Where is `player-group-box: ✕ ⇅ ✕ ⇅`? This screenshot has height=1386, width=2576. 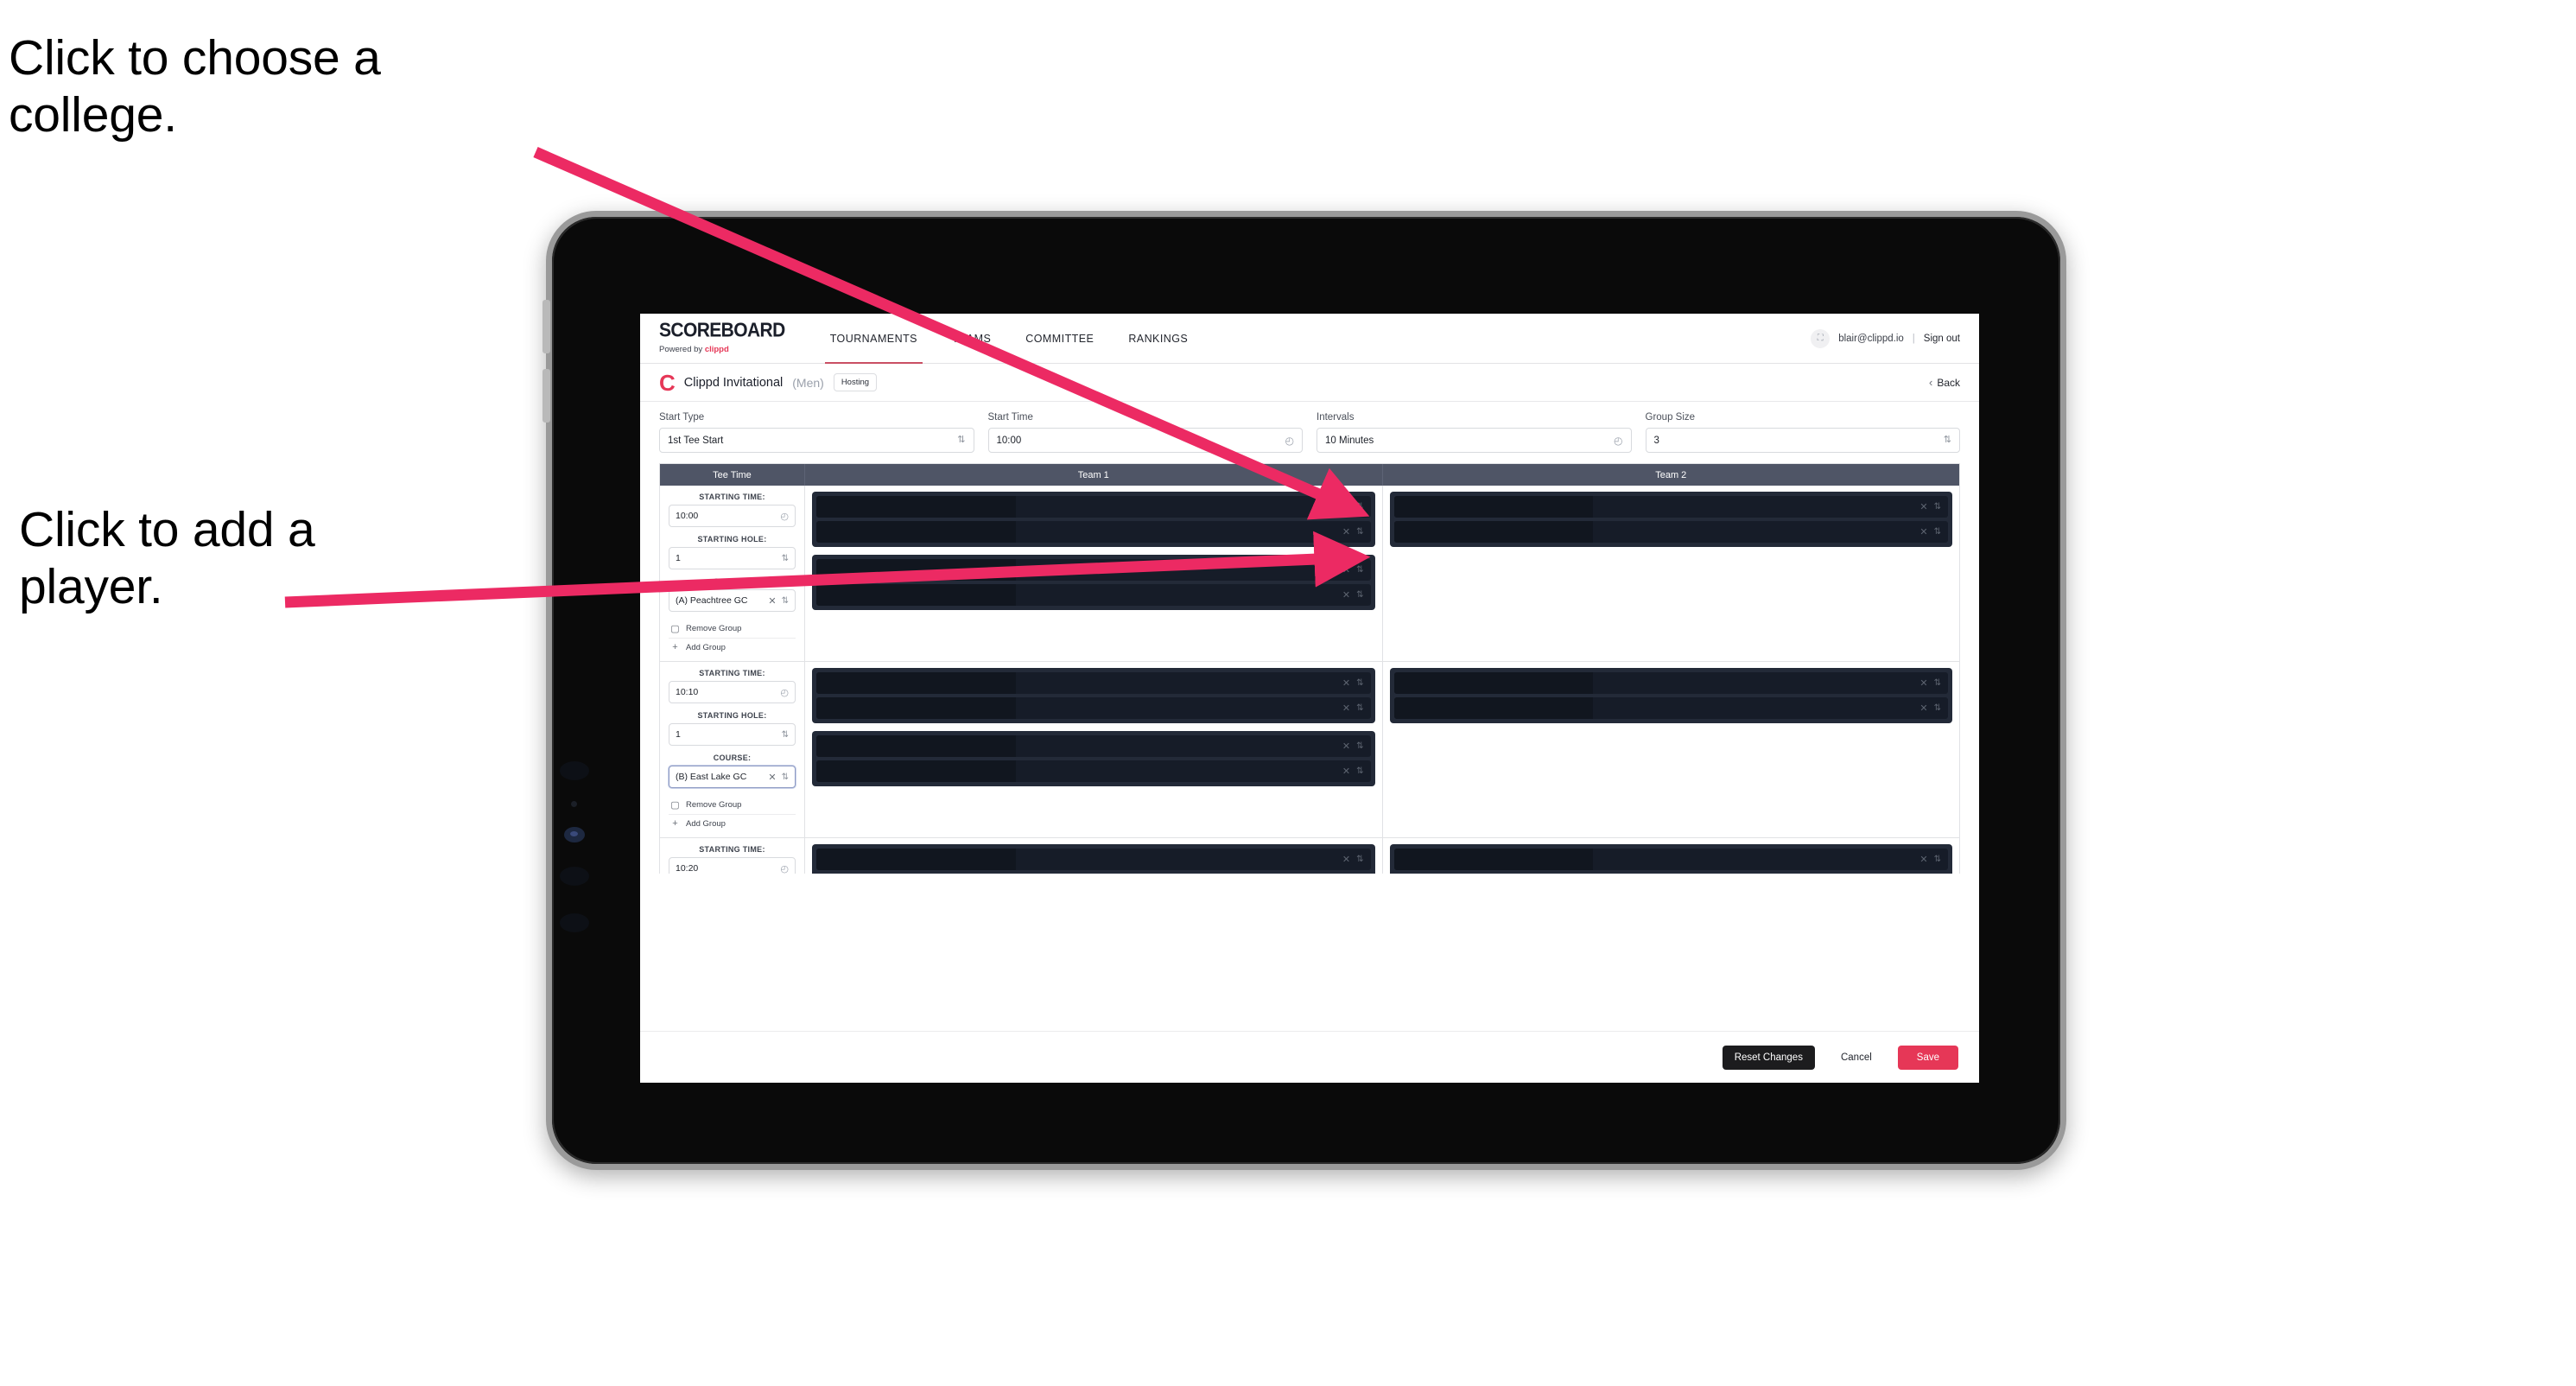
player-group-box: ✕ ⇅ ✕ ⇅ is located at coordinates (1093, 519).